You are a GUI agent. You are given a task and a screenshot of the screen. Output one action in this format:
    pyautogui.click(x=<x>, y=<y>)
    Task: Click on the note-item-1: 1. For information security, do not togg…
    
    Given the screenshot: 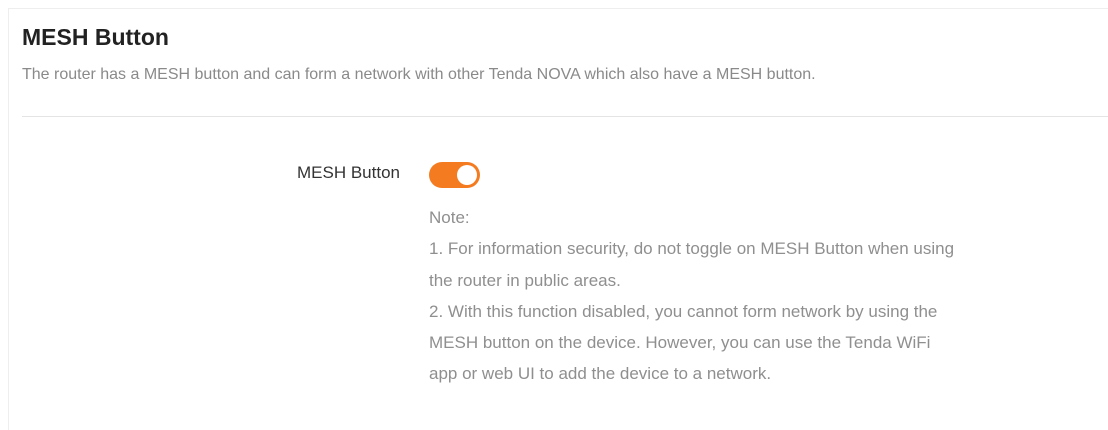 What is the action you would take?
    pyautogui.click(x=692, y=264)
    